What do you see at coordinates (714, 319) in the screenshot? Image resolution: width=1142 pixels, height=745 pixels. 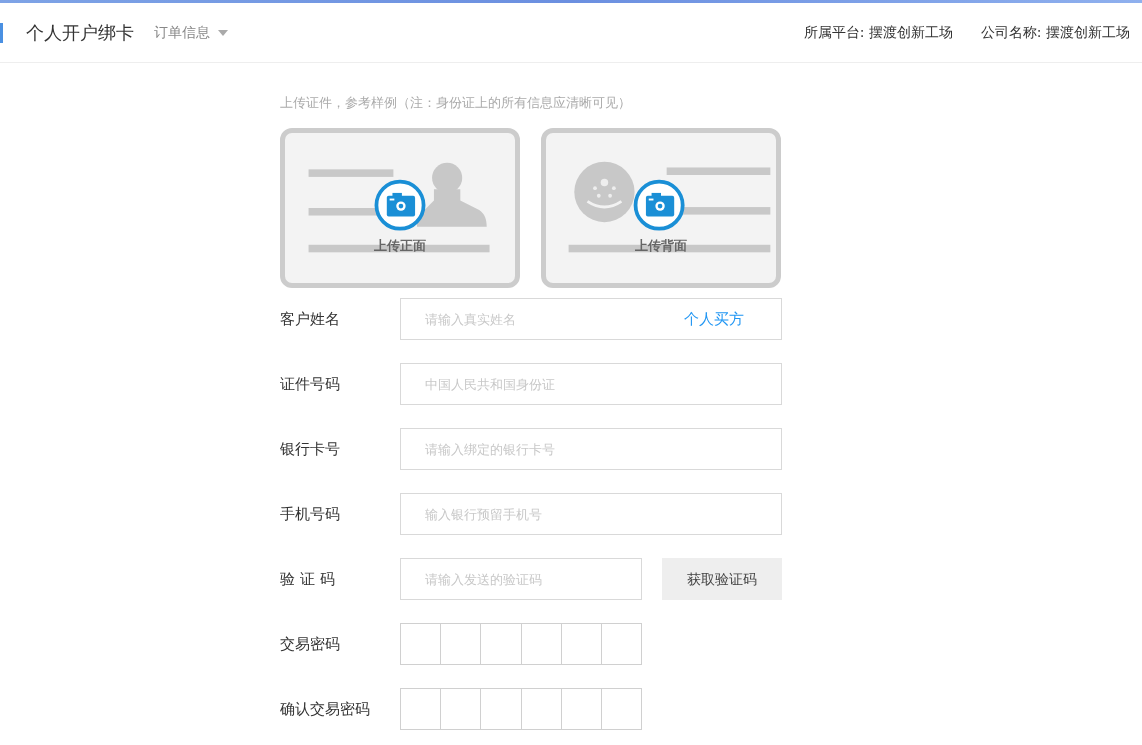 I see `buyer-type-tag: 个人买方` at bounding box center [714, 319].